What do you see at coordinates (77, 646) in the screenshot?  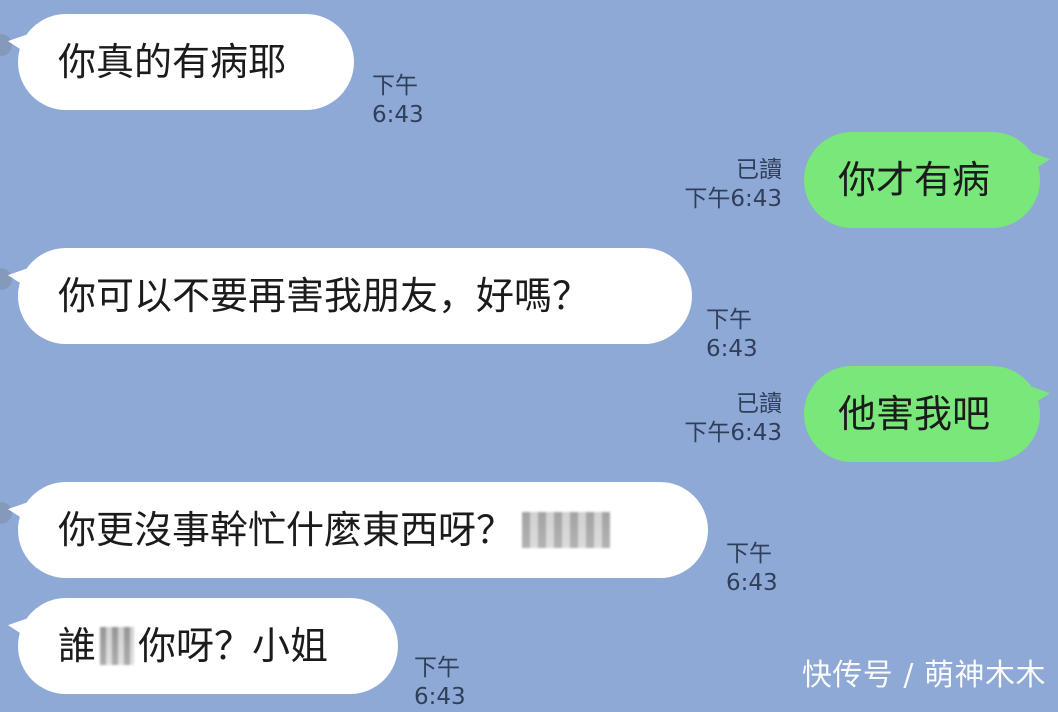 I see `message-text-prefix: 誰` at bounding box center [77, 646].